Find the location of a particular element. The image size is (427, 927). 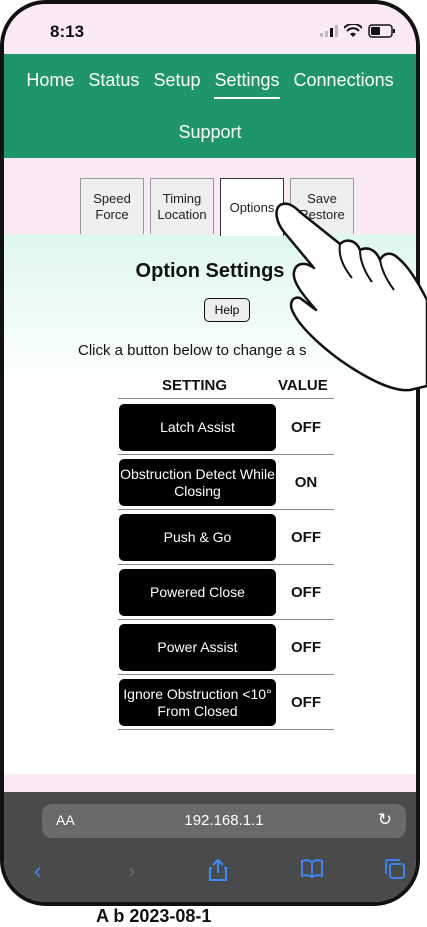

nav-home: Home is located at coordinates (50, 84).